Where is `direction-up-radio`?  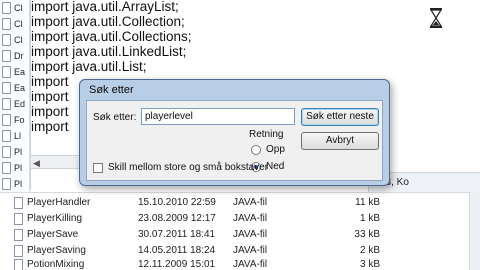 direction-up-radio is located at coordinates (256, 150).